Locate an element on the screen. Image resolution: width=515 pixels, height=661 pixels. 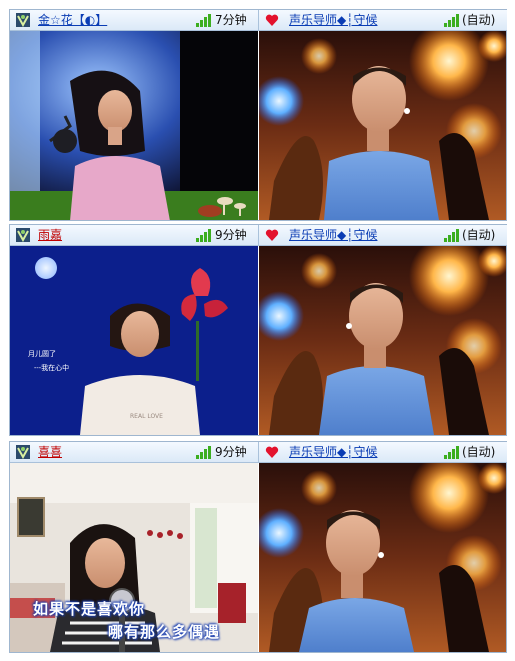
left-video-feed: REAL LOVE 月儿圆了 ---我在心中 is located at coordinates (134, 340).